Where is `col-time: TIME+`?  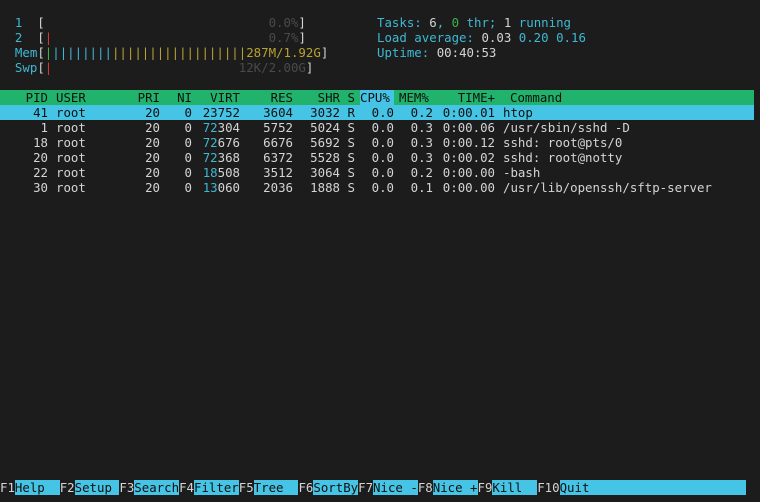 col-time: TIME+ is located at coordinates (464, 97).